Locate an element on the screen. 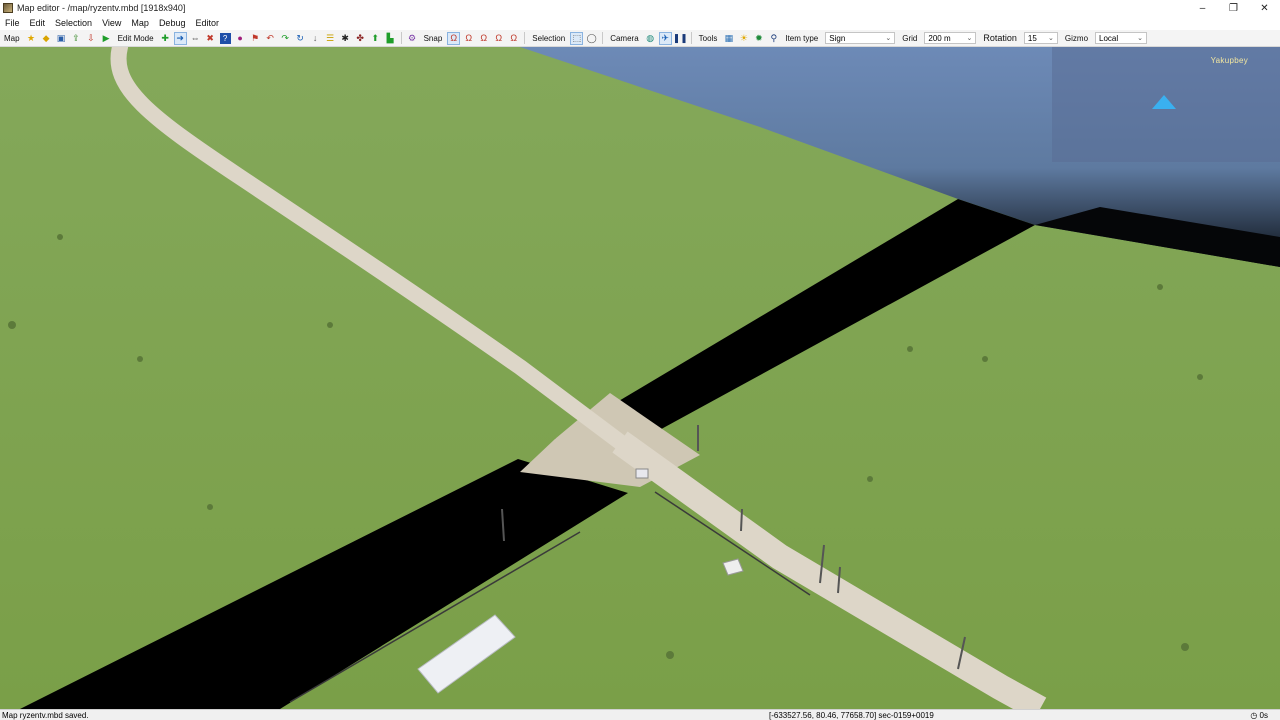  gizmo-label: Gizmo is located at coordinates (1076, 38).